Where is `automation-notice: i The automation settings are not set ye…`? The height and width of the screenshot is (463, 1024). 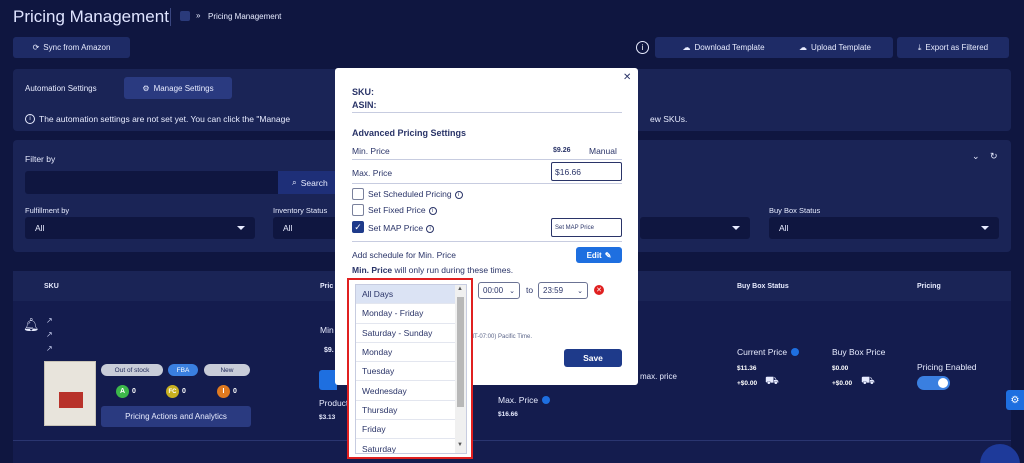
automation-notice: i The automation settings are not set ye… is located at coordinates (157, 119).